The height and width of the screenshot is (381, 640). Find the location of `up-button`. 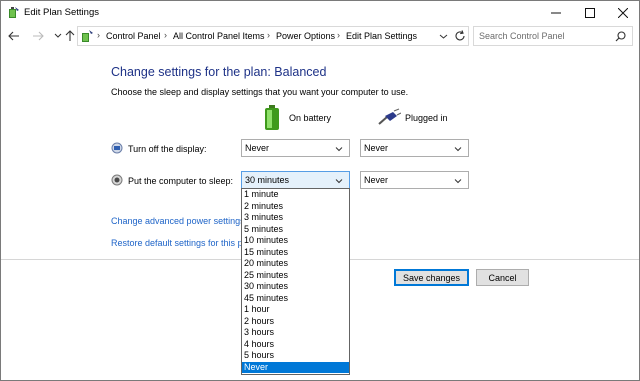

up-button is located at coordinates (70, 36).